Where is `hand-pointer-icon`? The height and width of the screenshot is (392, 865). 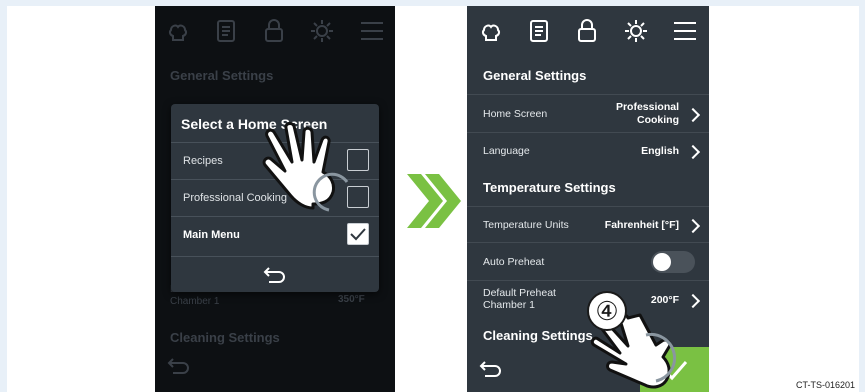
hand-pointer-icon is located at coordinates (305, 167).